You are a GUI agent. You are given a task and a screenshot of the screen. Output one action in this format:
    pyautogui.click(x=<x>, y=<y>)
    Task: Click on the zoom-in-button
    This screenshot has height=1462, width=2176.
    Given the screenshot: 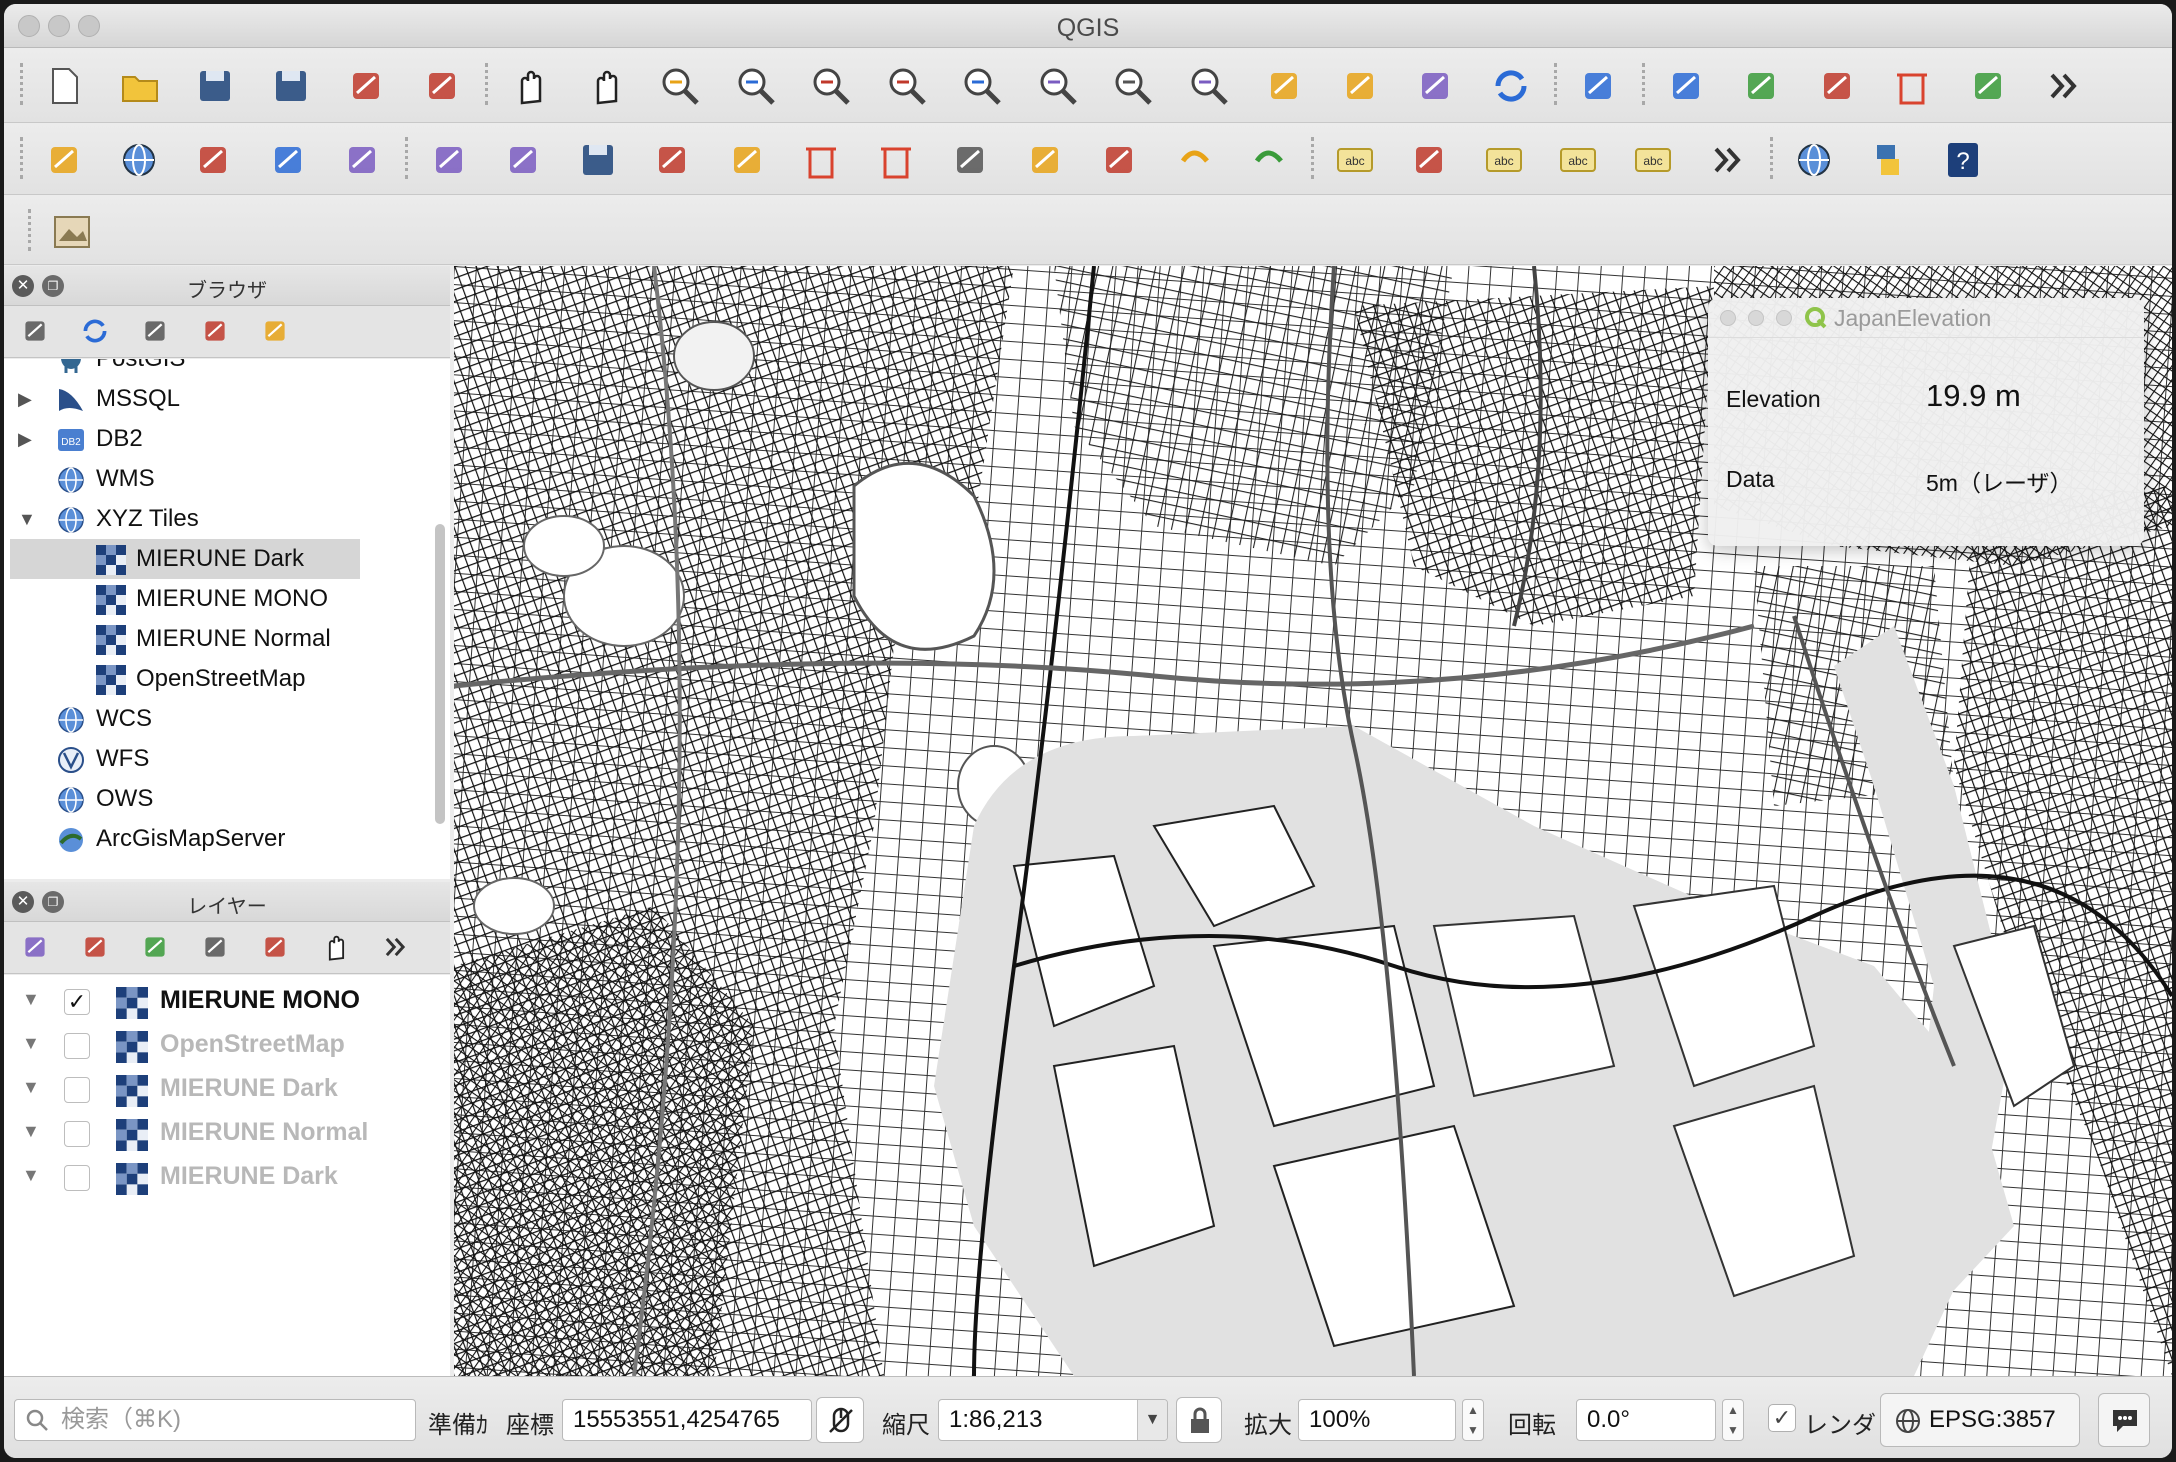 What is the action you would take?
    pyautogui.click(x=680, y=86)
    